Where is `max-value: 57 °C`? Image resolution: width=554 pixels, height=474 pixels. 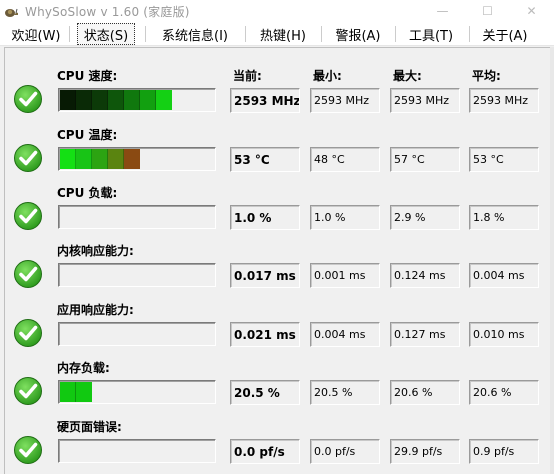
max-value: 57 °C is located at coordinates (425, 159).